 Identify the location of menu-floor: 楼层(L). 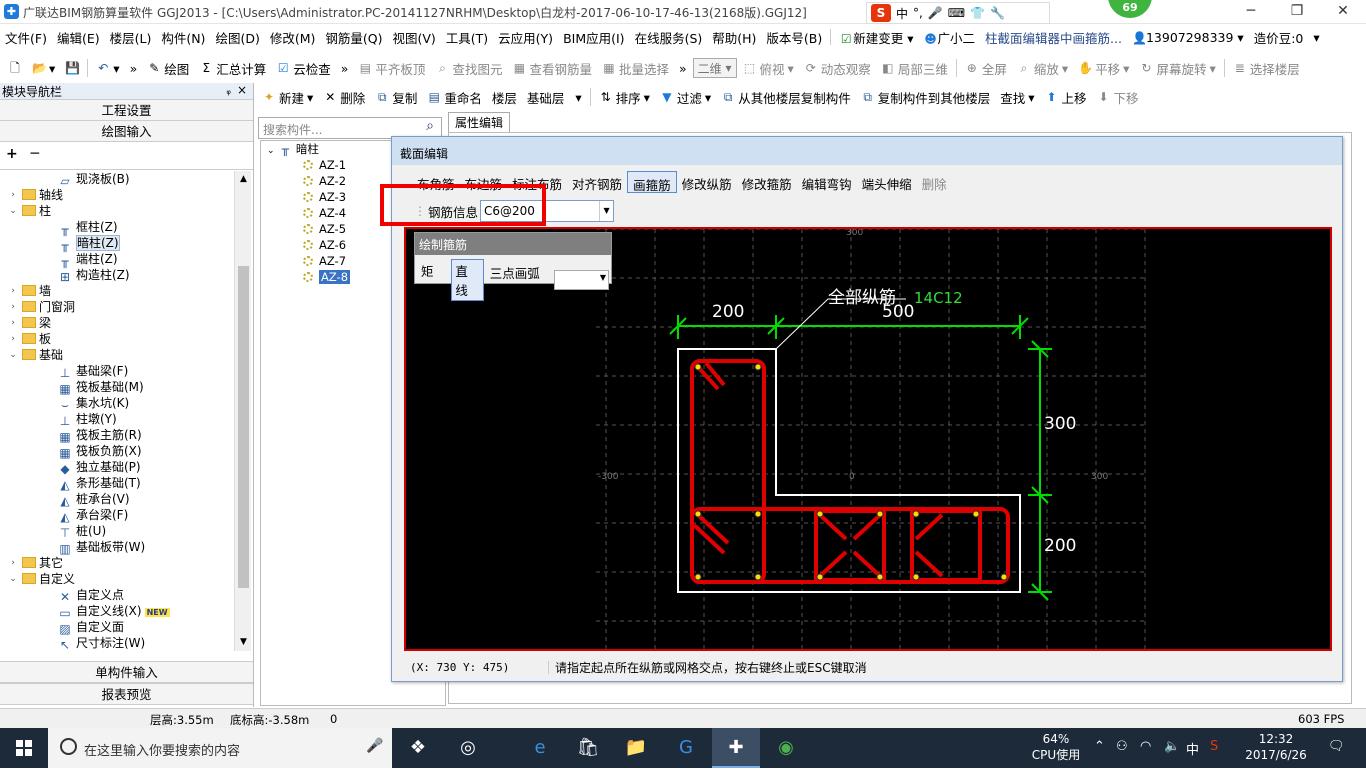
(131, 37).